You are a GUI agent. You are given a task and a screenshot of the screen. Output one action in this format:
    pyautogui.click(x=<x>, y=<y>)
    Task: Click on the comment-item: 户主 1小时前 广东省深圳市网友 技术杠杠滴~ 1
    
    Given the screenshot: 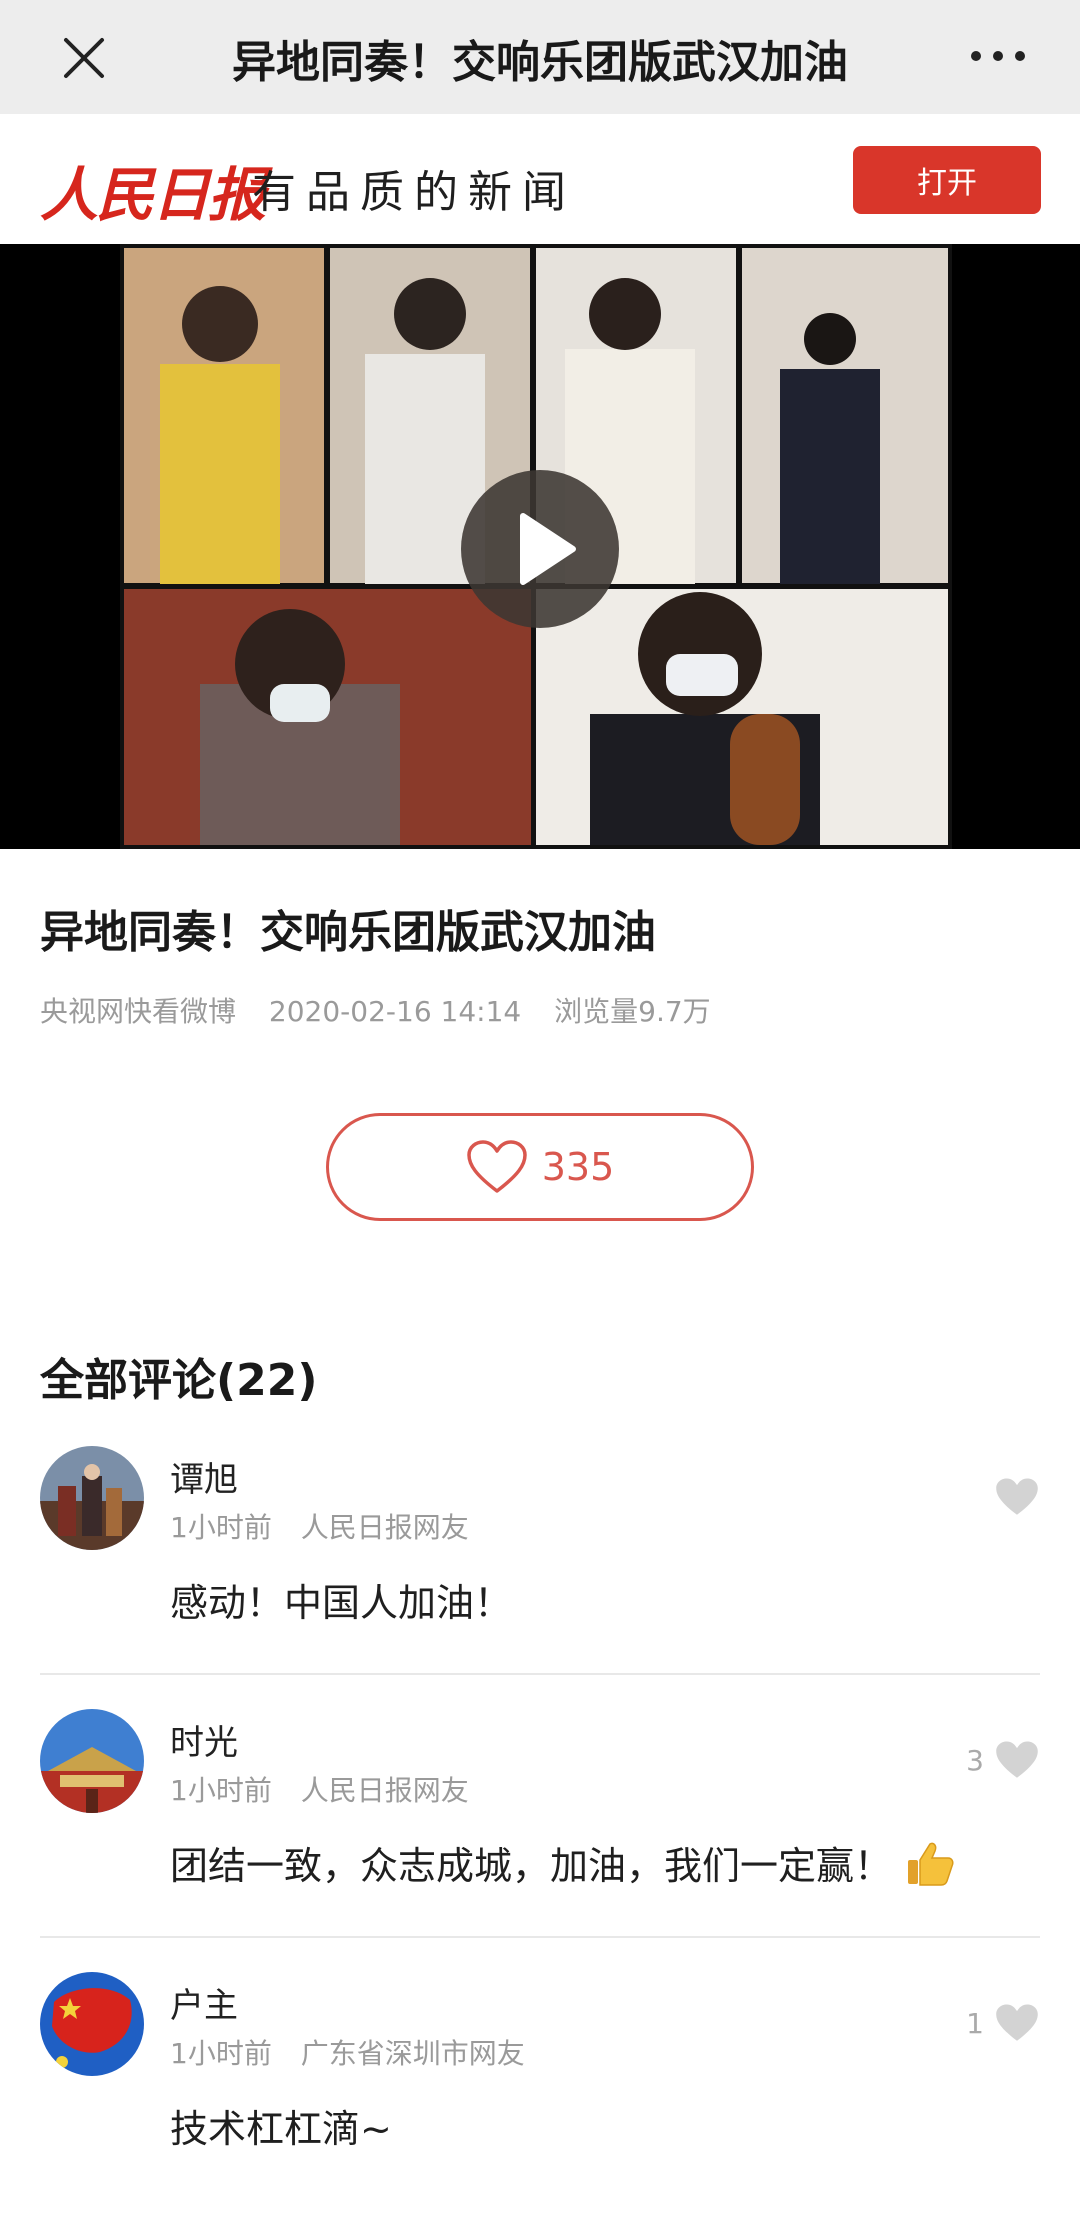 What is the action you would take?
    pyautogui.click(x=540, y=2103)
    